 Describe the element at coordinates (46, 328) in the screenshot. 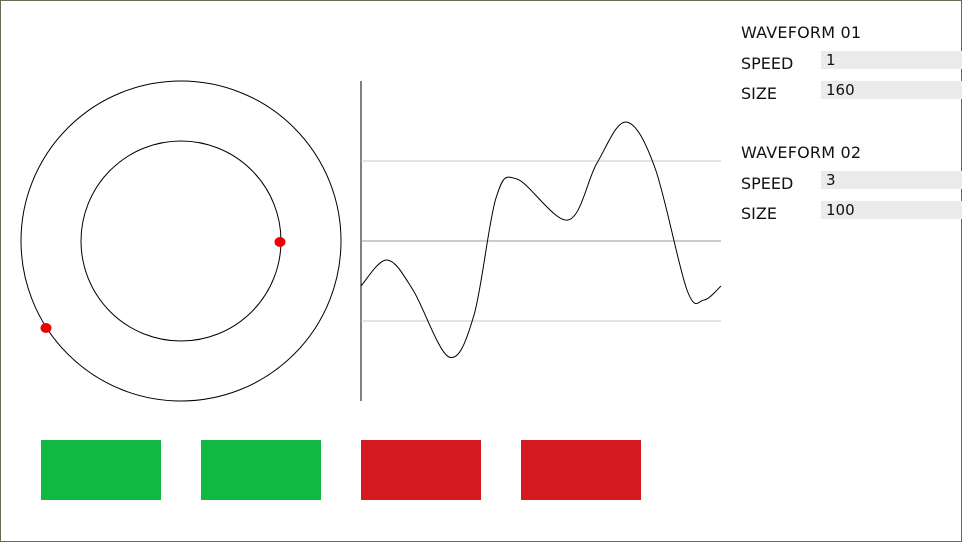

I see `outer-orbit-dot` at that location.